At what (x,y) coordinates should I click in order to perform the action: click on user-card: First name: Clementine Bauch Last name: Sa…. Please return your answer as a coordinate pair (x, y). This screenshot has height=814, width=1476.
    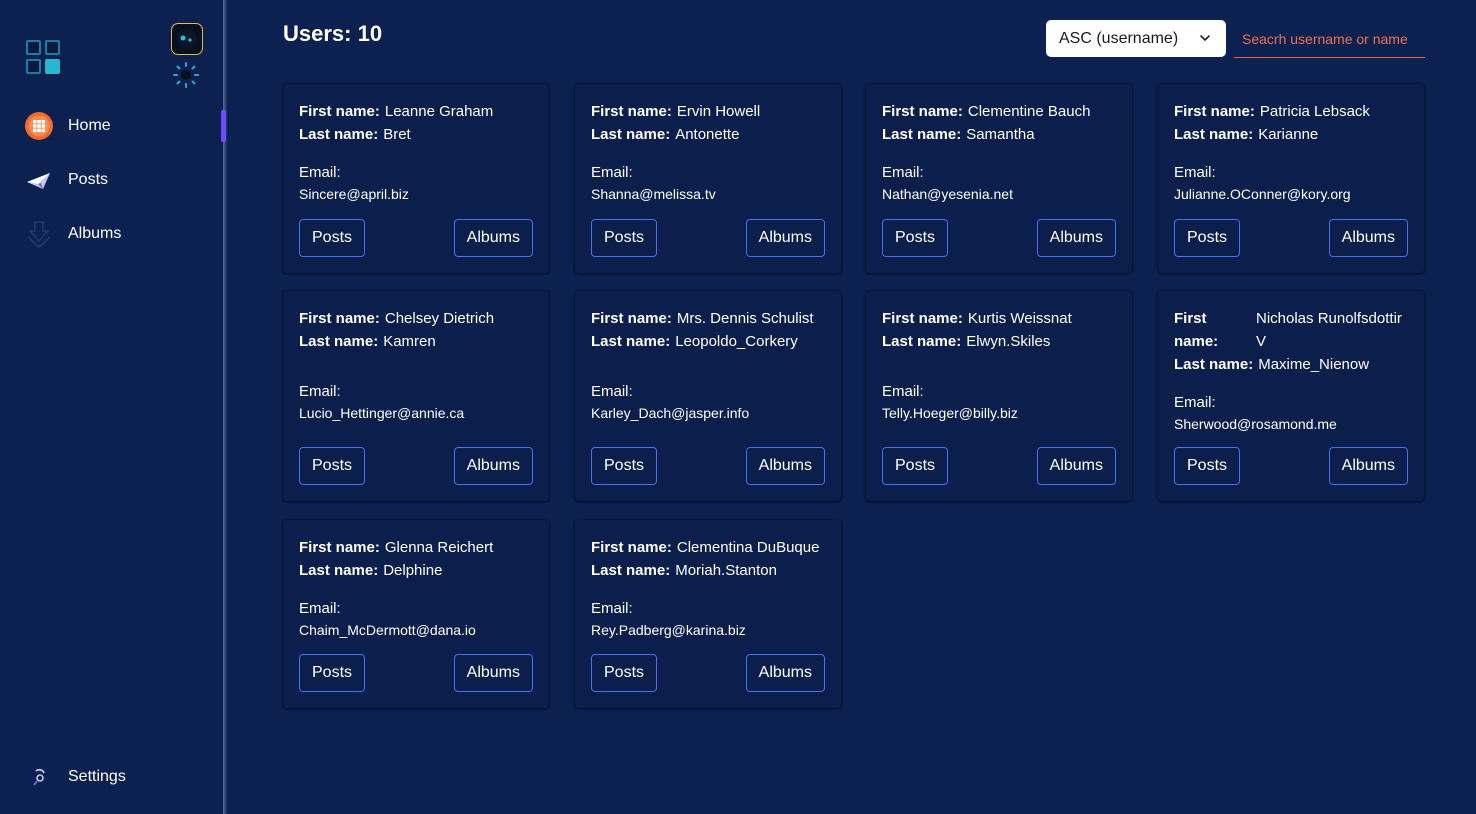
    Looking at the image, I should click on (999, 178).